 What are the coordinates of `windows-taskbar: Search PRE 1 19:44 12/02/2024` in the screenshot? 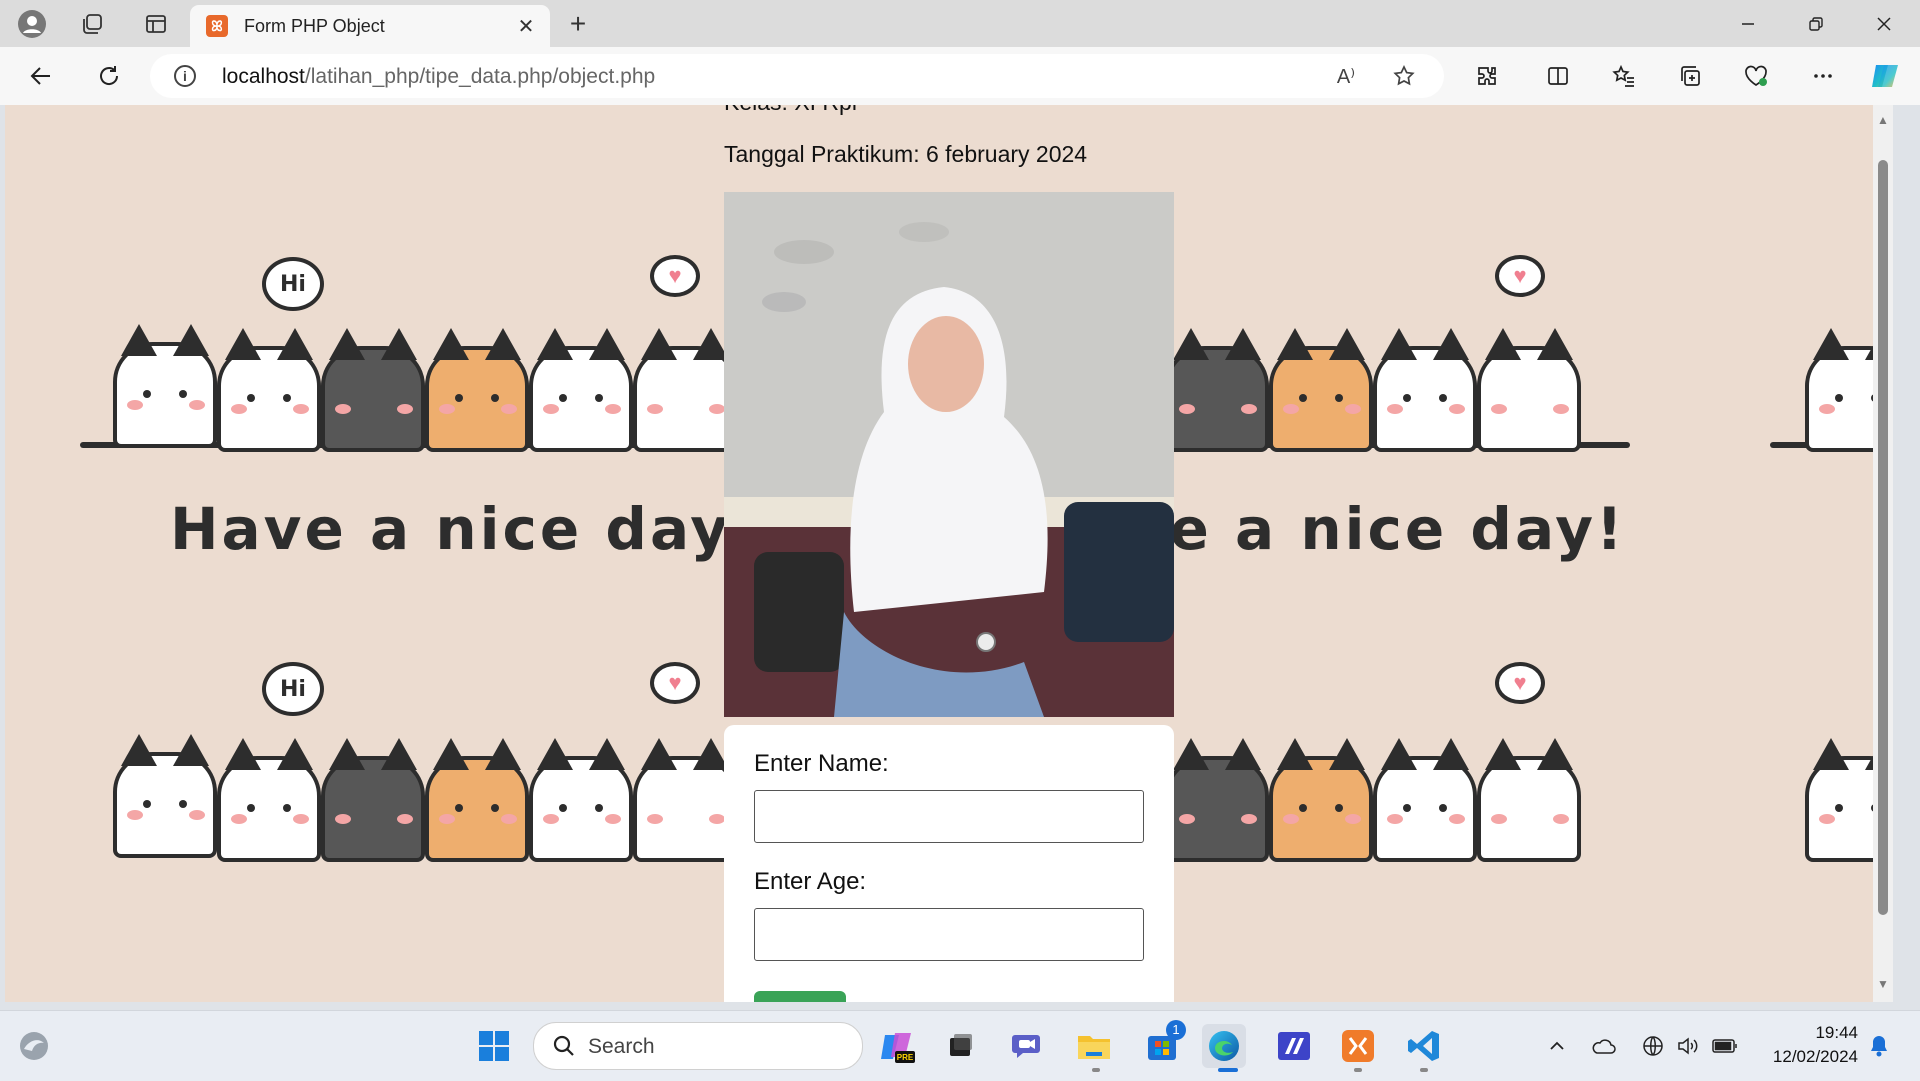 It's located at (960, 1045).